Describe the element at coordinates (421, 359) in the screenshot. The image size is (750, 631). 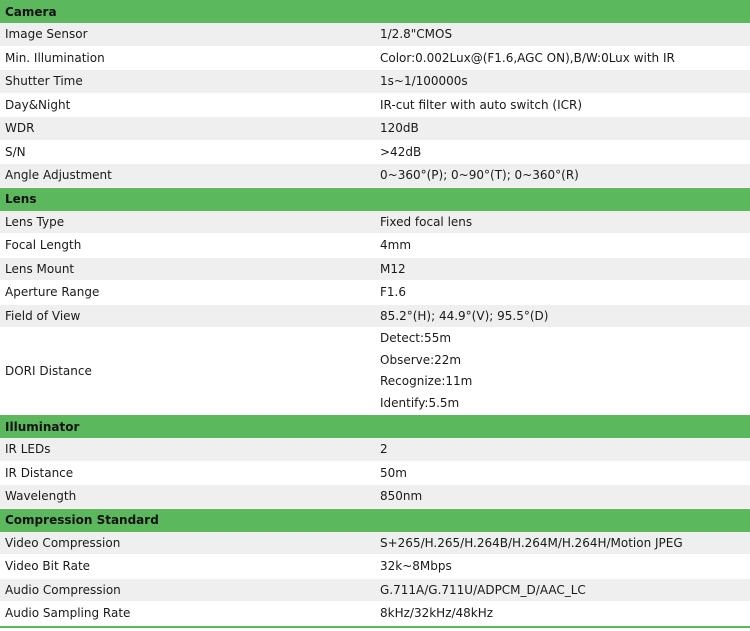
I see `spec-value-line: Observe:22m` at that location.